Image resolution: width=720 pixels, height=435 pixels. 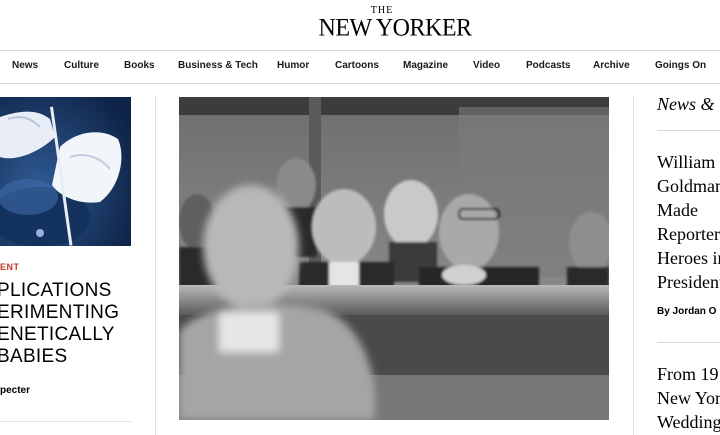 I want to click on article-byline: pecter, so click(x=15, y=390).